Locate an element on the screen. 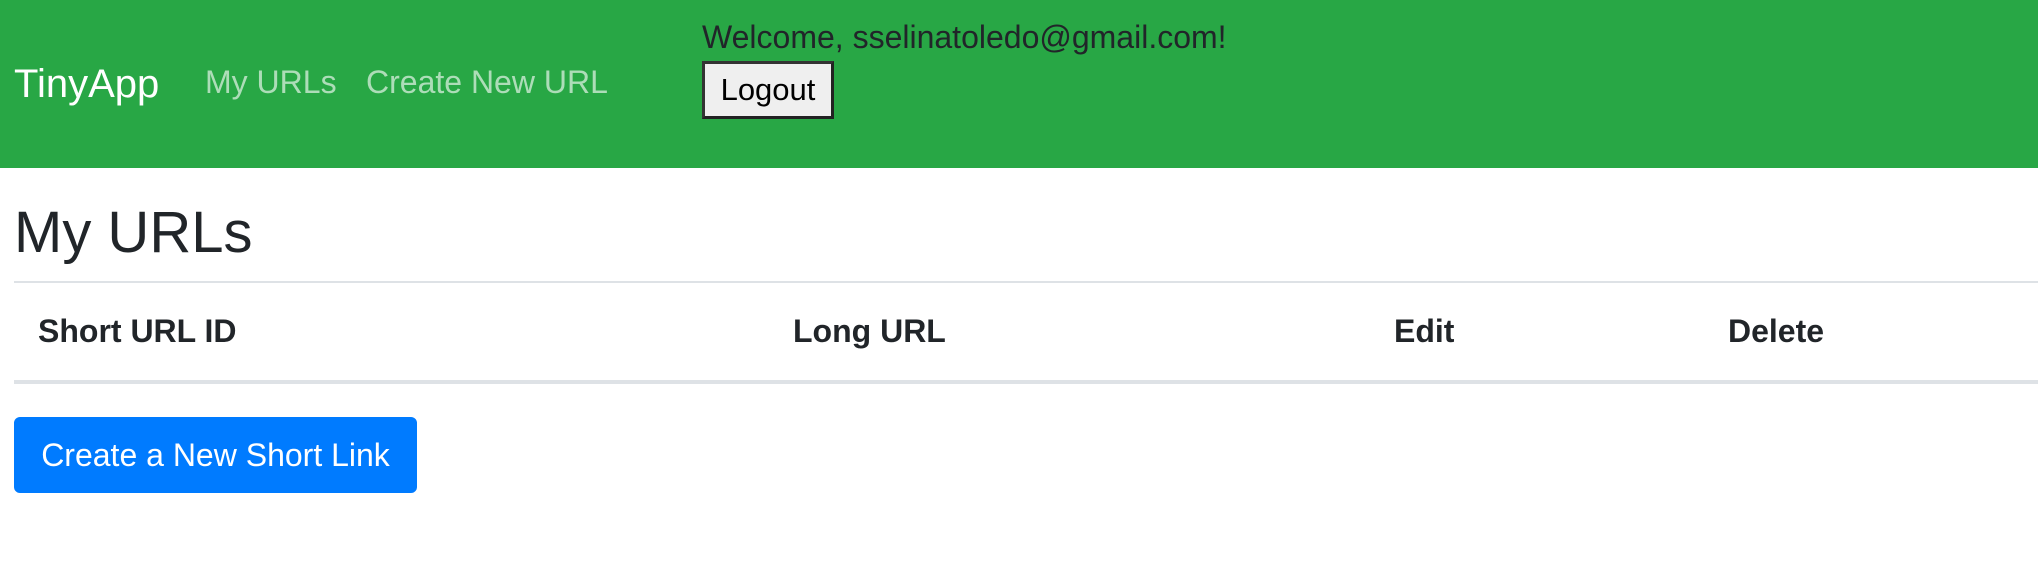 This screenshot has height=580, width=2038. welcome-message: Welcome, sselinatoledo@gmail.com! is located at coordinates (964, 37).